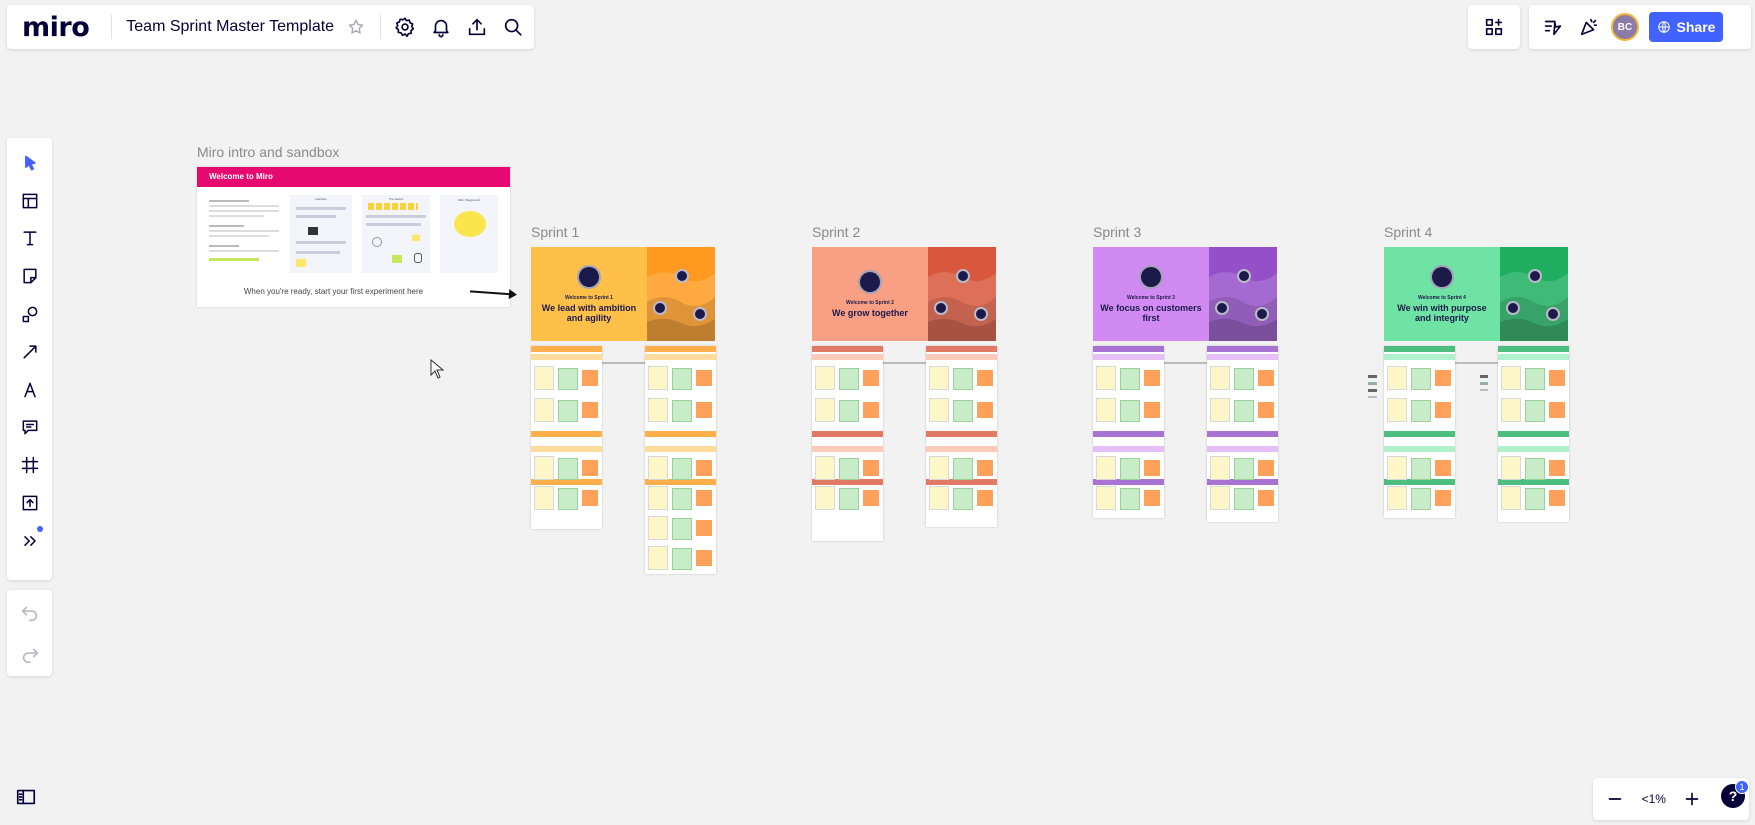 This screenshot has height=825, width=1755. Describe the element at coordinates (1692, 799) in the screenshot. I see `zoom-in-icon` at that location.